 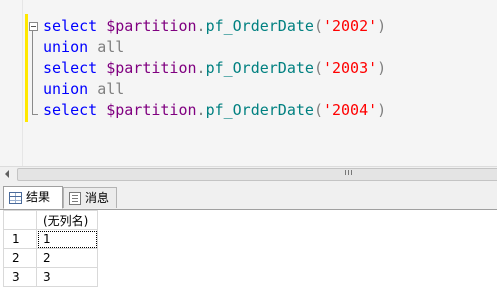 What do you see at coordinates (32, 70) in the screenshot?
I see `outline-line` at bounding box center [32, 70].